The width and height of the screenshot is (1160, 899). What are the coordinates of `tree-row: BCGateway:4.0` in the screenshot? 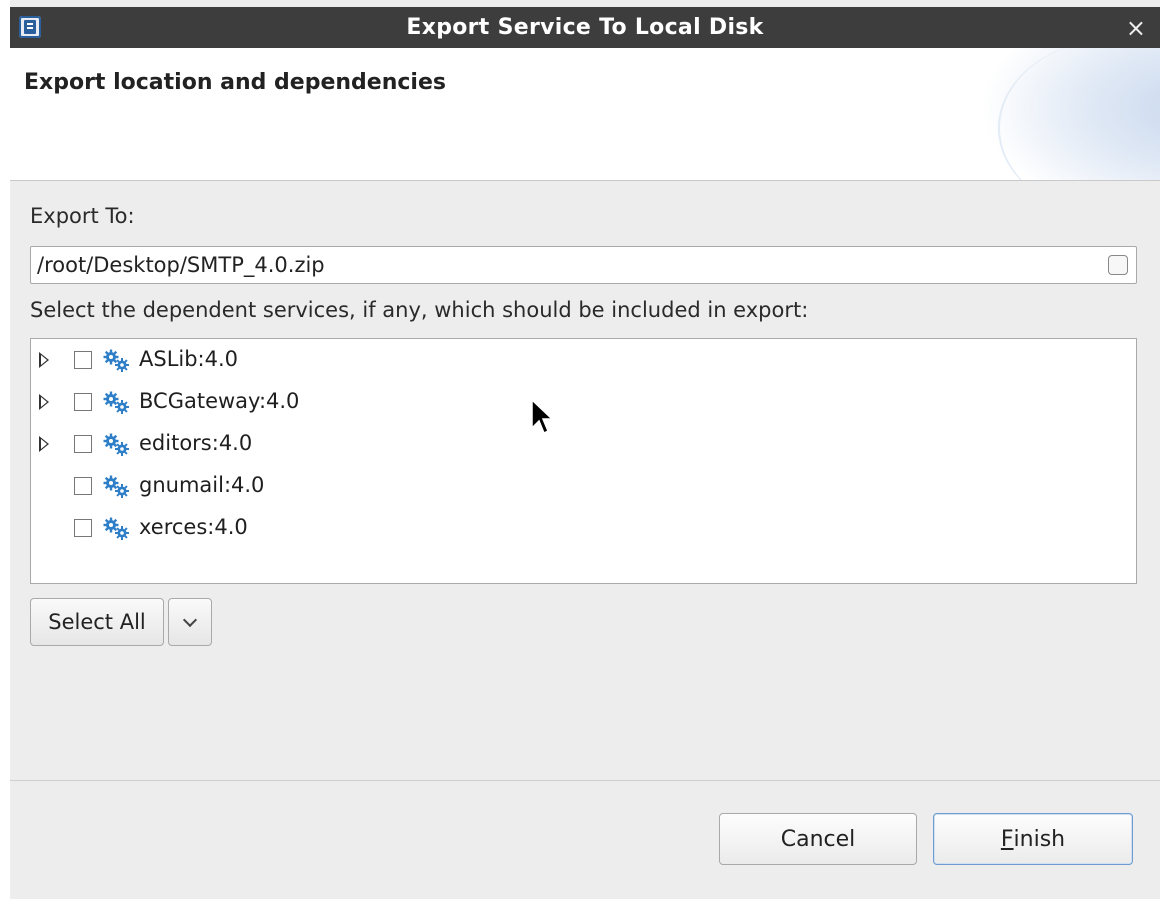 It's located at (581, 403).